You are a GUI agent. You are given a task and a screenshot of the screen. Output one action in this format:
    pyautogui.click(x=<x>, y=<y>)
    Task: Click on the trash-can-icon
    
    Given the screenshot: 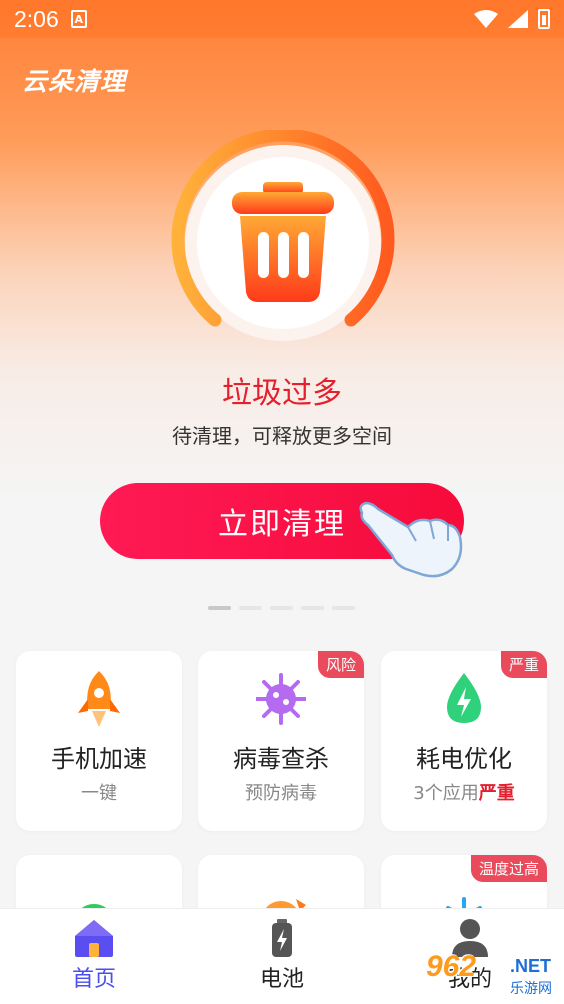 What is the action you would take?
    pyautogui.click(x=283, y=242)
    